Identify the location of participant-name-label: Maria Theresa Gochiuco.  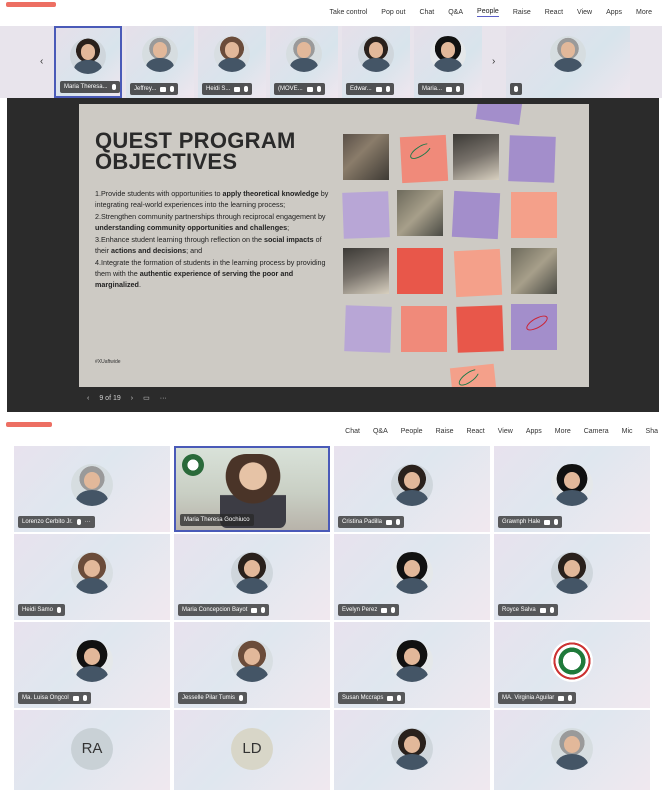
(217, 520).